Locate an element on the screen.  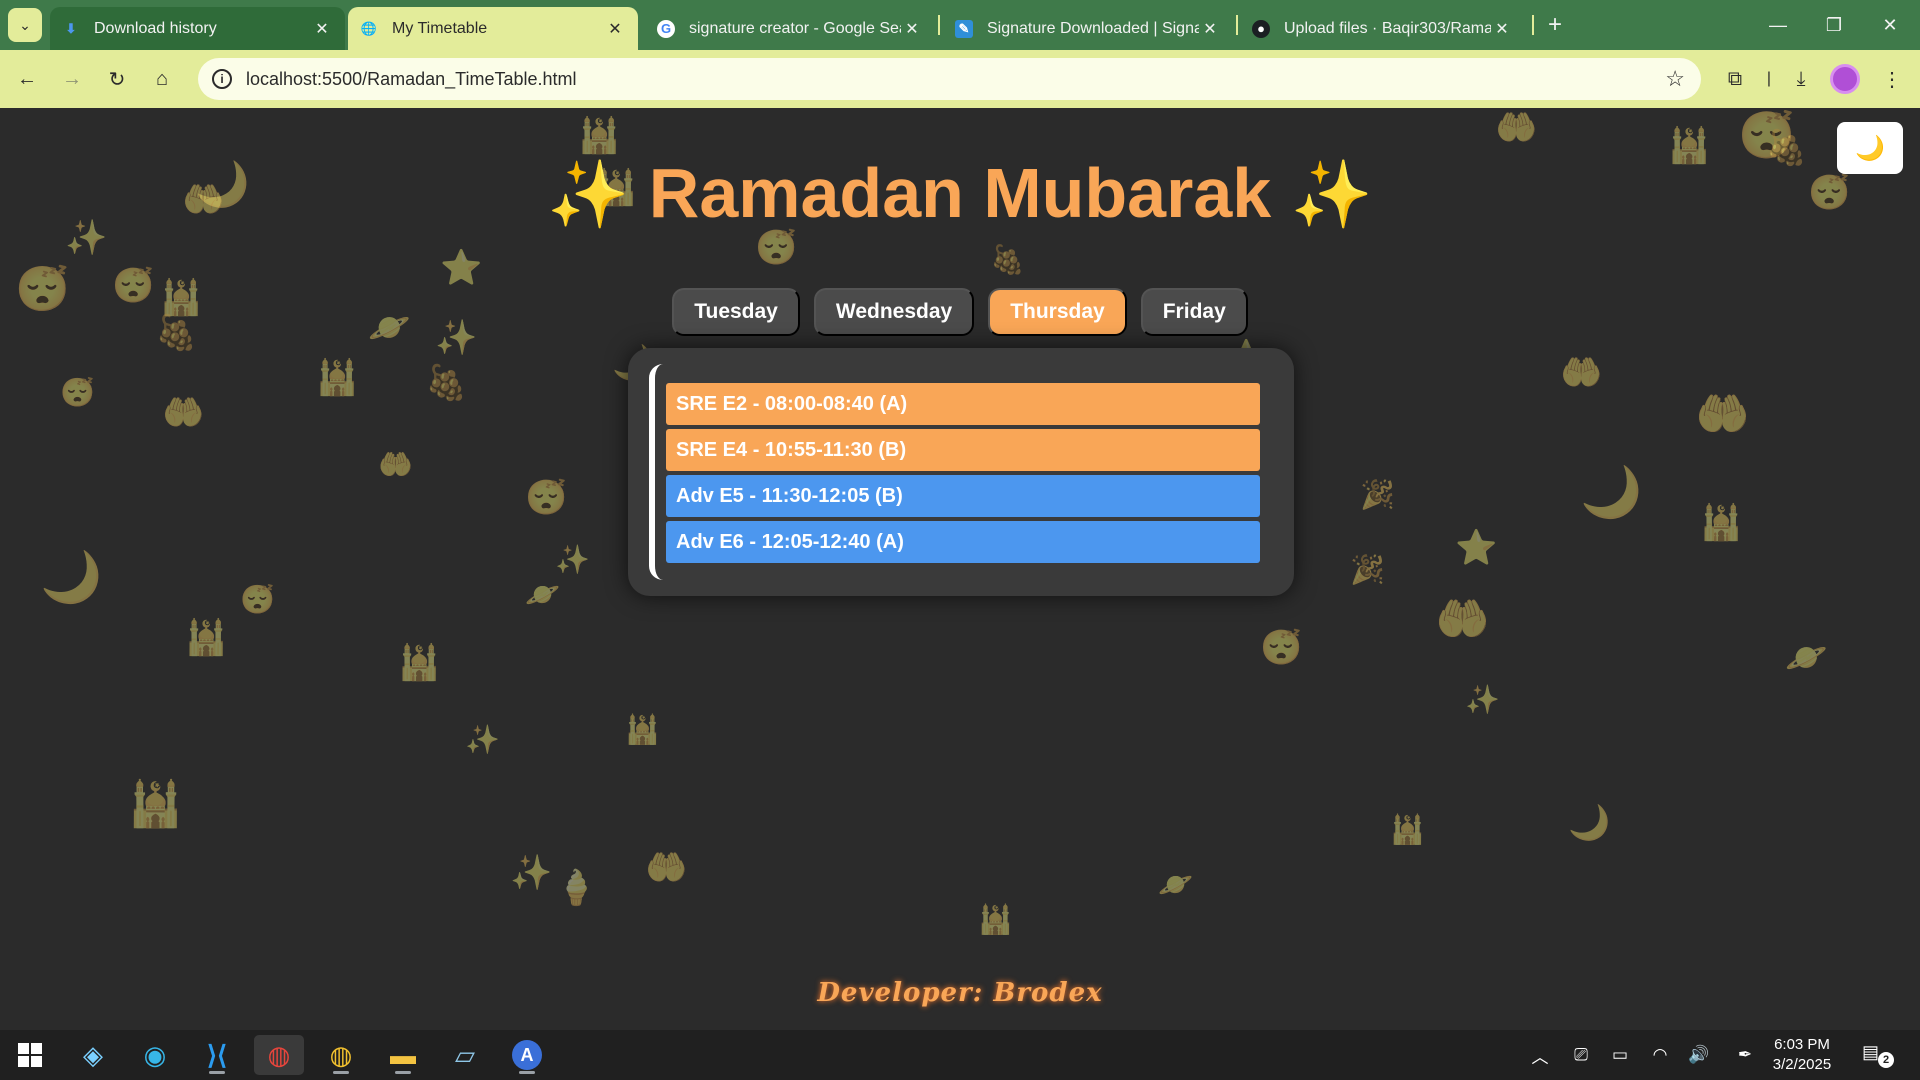
more-menu-icon: ⋮ is located at coordinates (1892, 79).